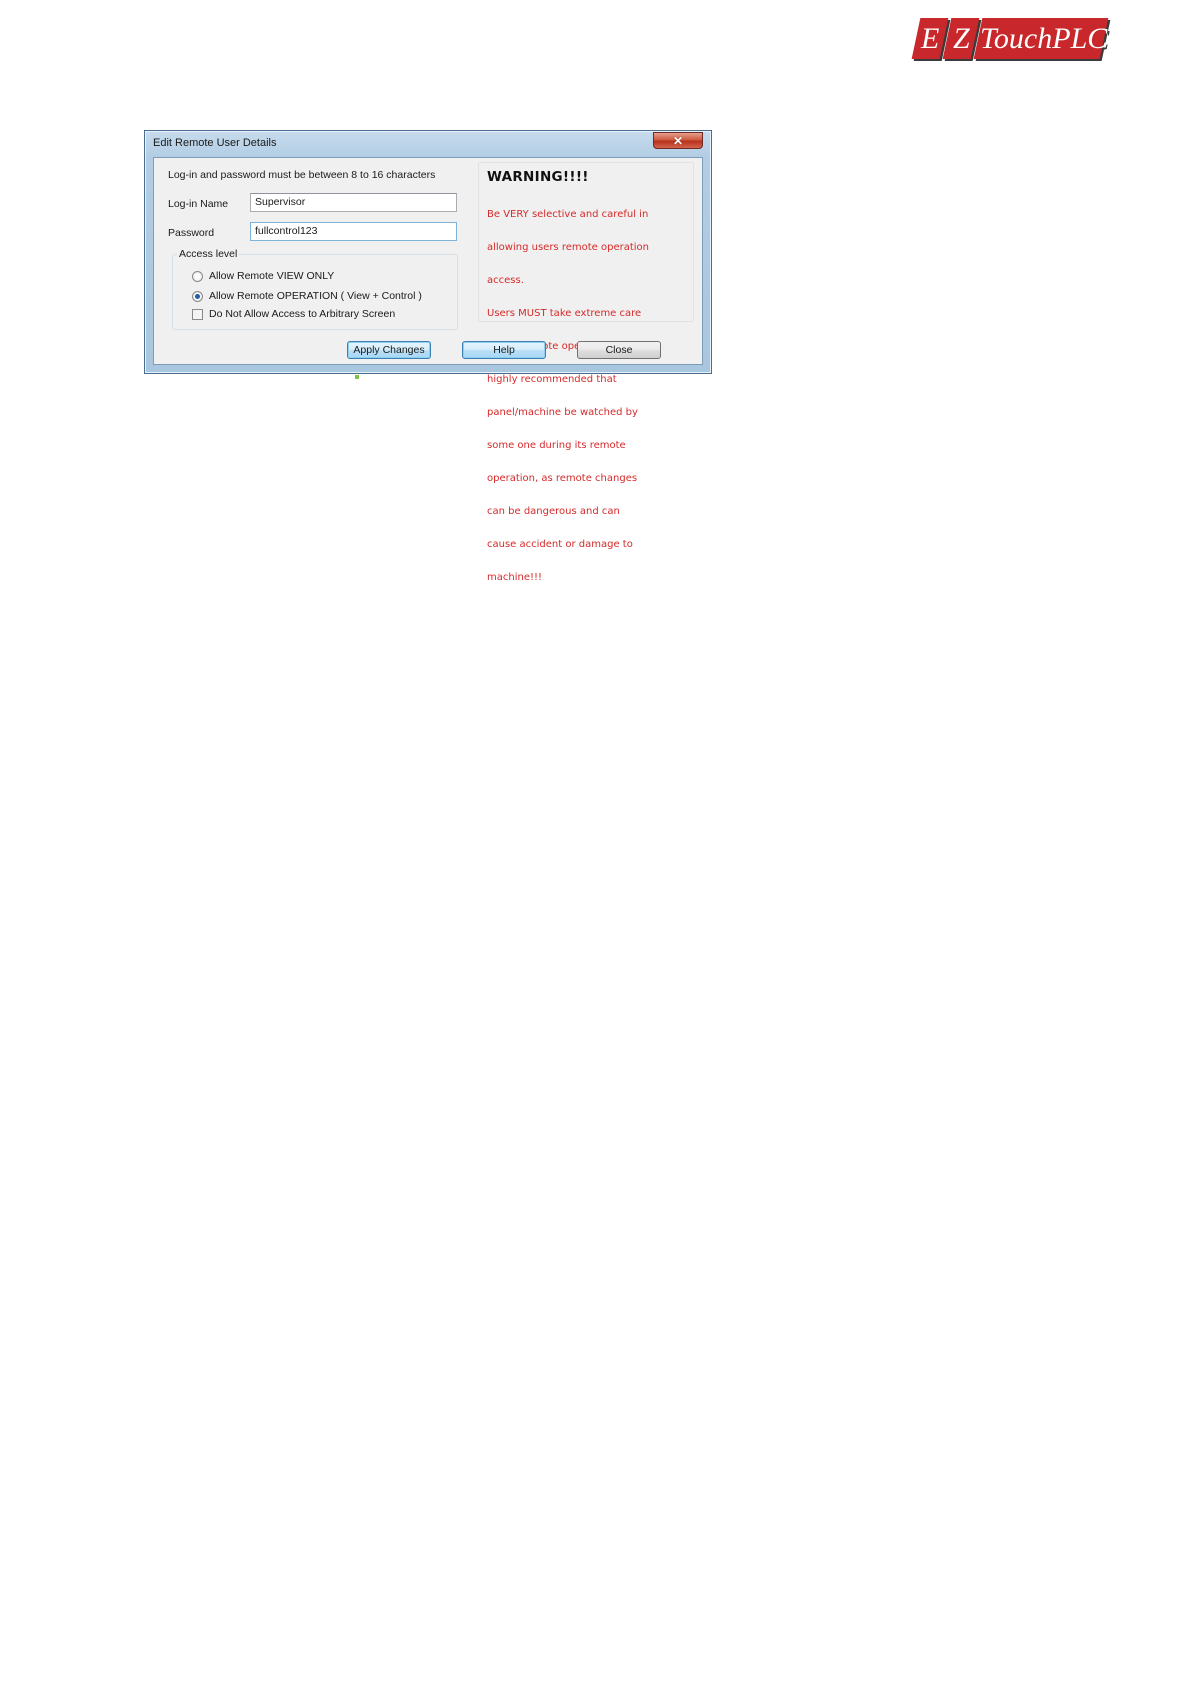  What do you see at coordinates (560, 544) in the screenshot?
I see `warning-line: cause accident or damage to` at bounding box center [560, 544].